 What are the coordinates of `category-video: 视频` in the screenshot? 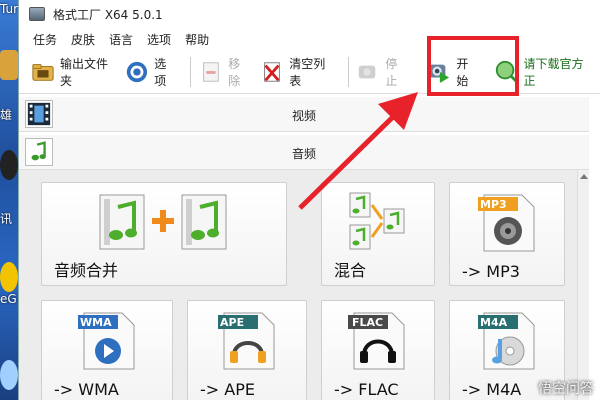 It's located at (304, 114).